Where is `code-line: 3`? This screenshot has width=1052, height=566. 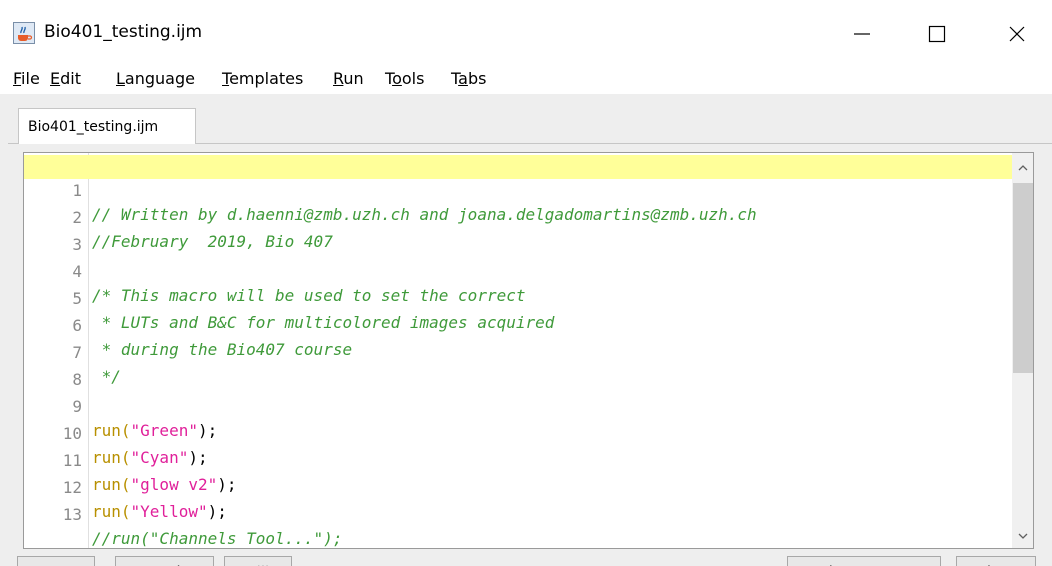 code-line: 3 is located at coordinates (518, 231).